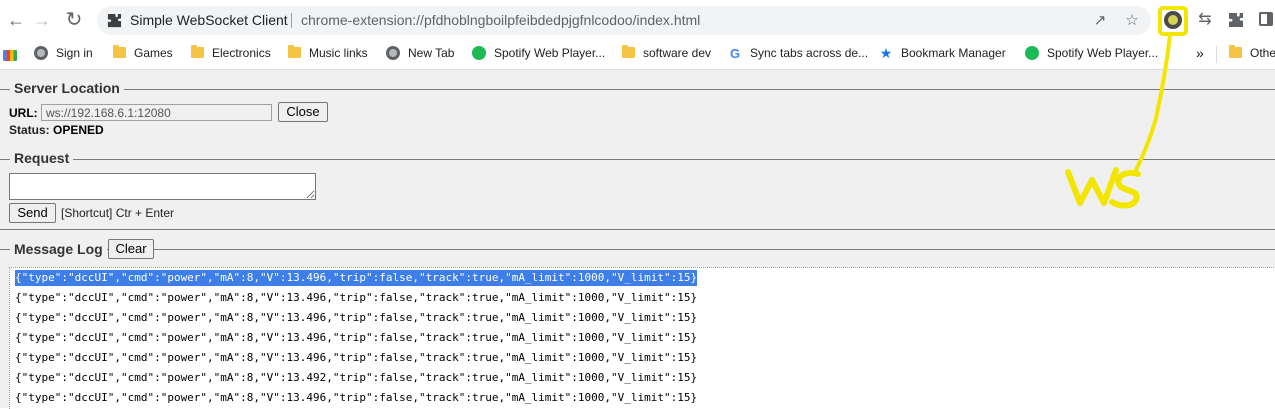 The image size is (1275, 409). I want to click on bookmarks-divider, so click(1216, 54).